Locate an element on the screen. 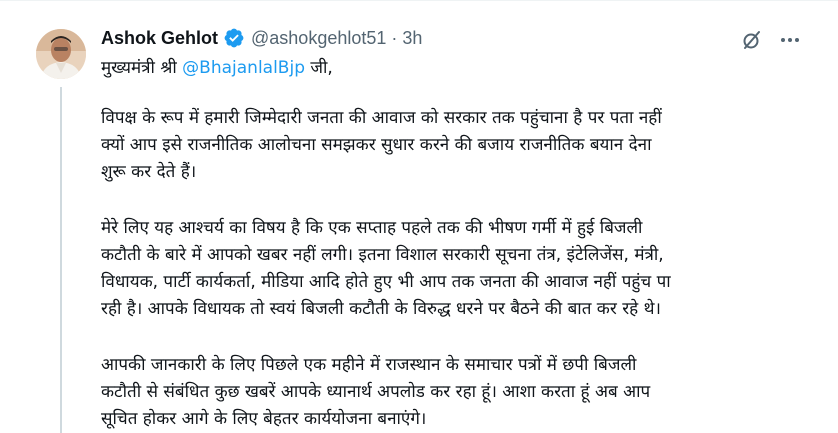  more-dots-icon is located at coordinates (790, 40).